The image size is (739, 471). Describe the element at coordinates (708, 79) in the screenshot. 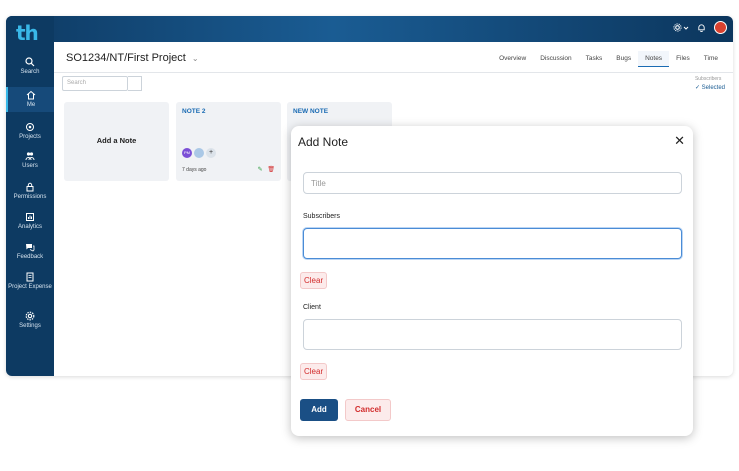

I see `subscribers-filter-label: Subscribers` at that location.